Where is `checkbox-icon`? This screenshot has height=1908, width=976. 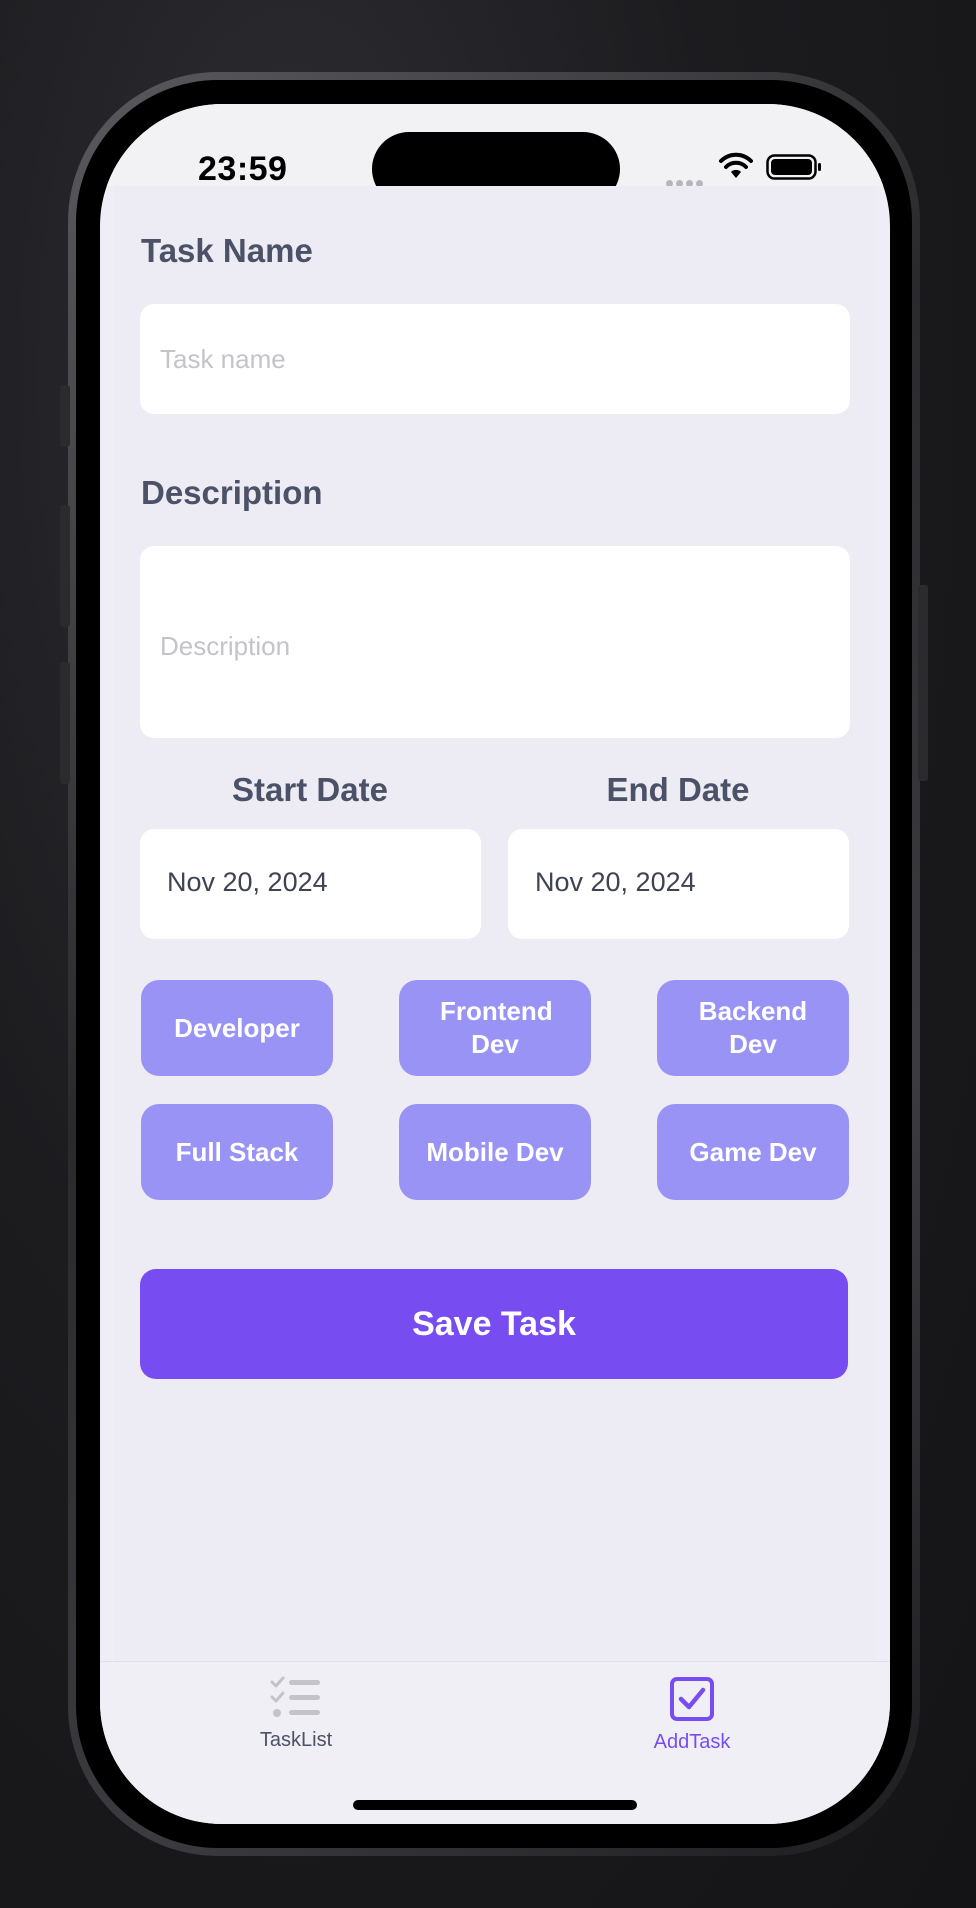 checkbox-icon is located at coordinates (692, 1699).